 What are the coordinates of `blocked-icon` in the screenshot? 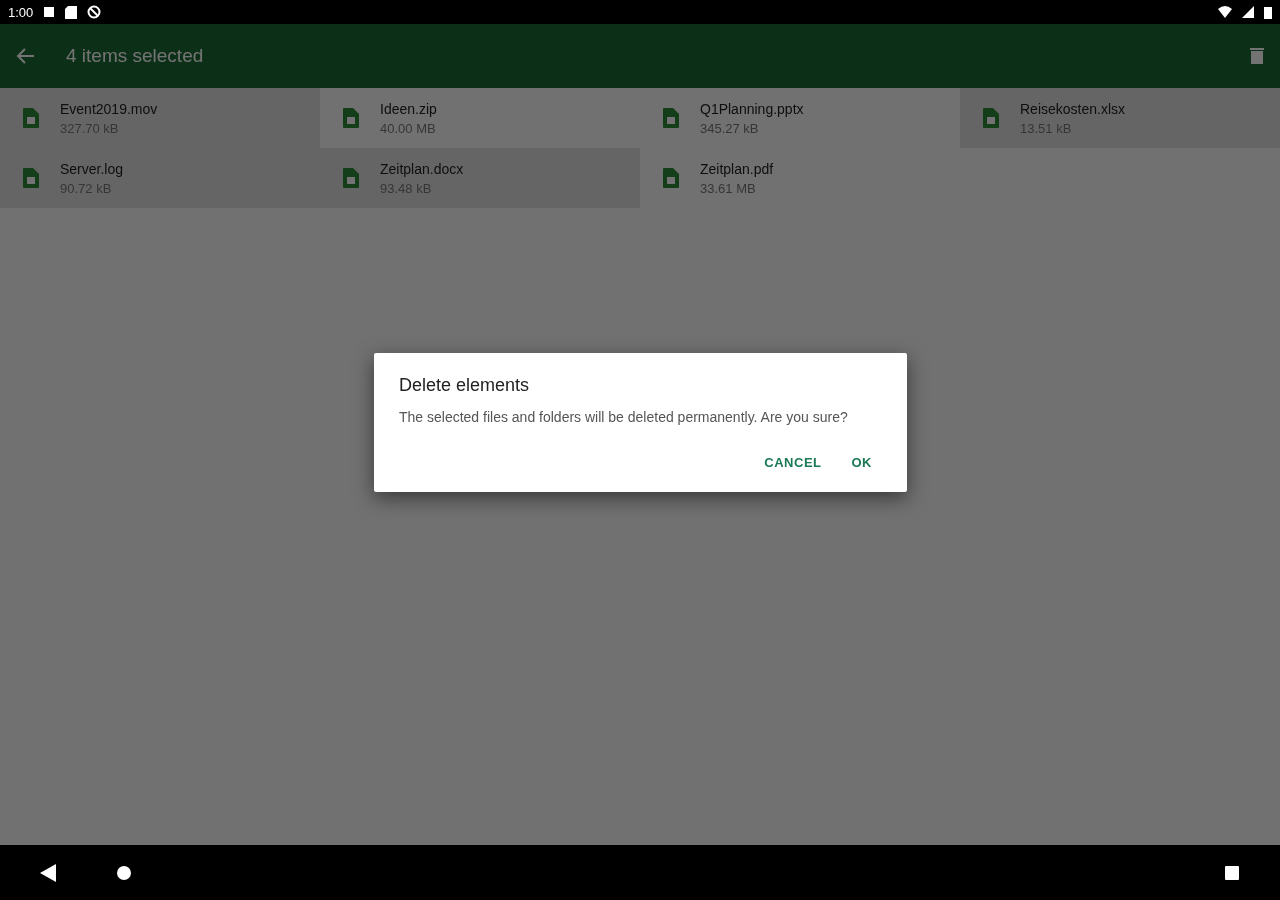 It's located at (94, 12).